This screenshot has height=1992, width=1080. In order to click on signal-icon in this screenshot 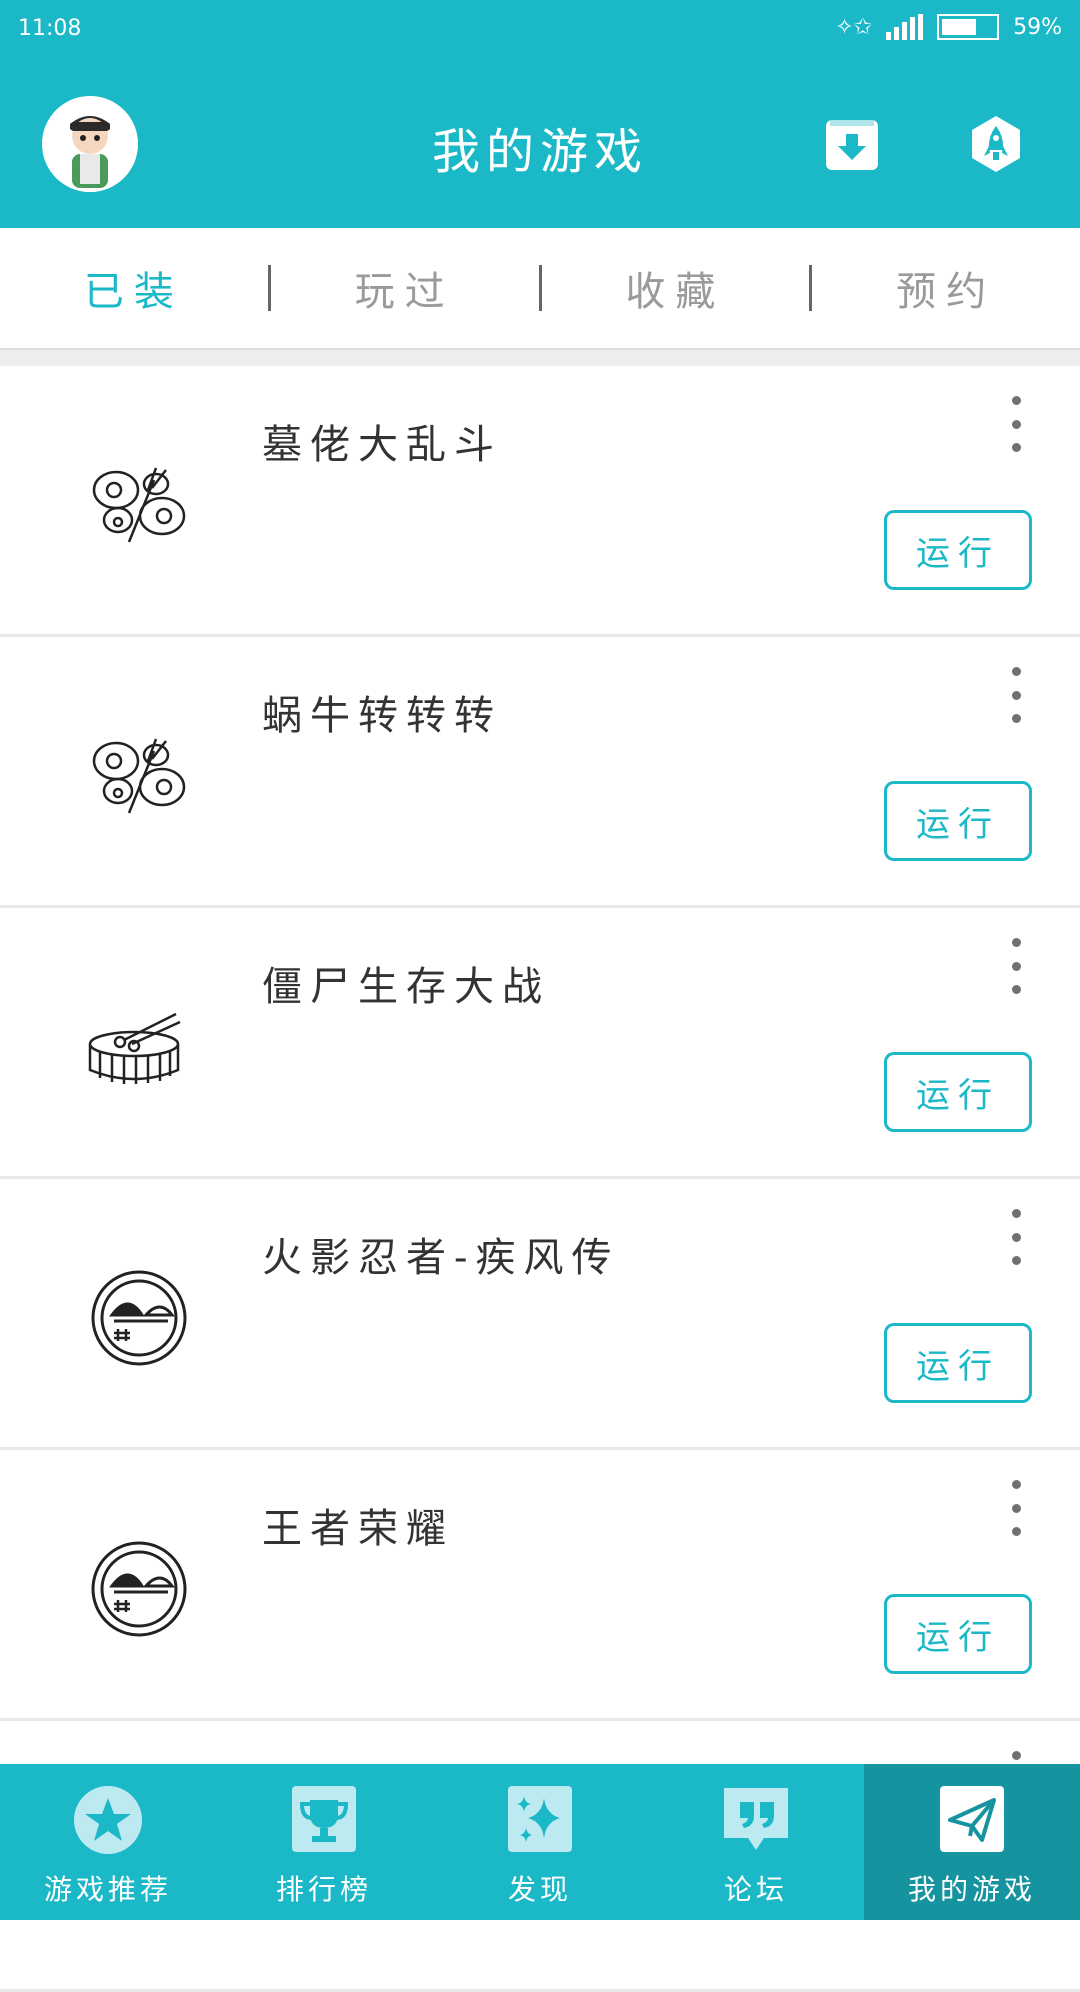, I will do `click(905, 27)`.